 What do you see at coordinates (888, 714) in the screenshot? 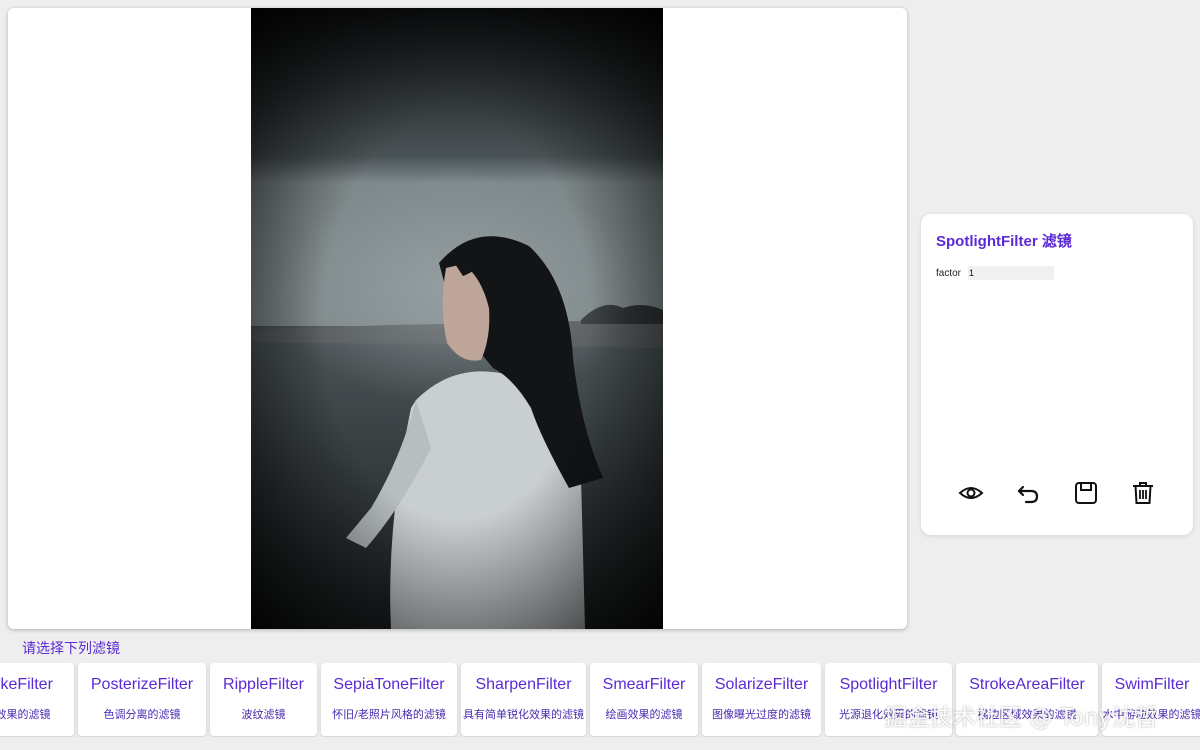
I see `filter-desc: 光源退化效果的滤镜` at bounding box center [888, 714].